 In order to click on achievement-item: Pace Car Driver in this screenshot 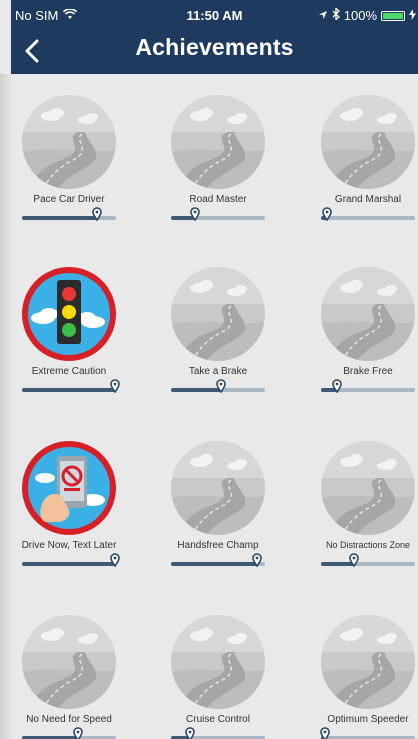, I will do `click(69, 174)`.